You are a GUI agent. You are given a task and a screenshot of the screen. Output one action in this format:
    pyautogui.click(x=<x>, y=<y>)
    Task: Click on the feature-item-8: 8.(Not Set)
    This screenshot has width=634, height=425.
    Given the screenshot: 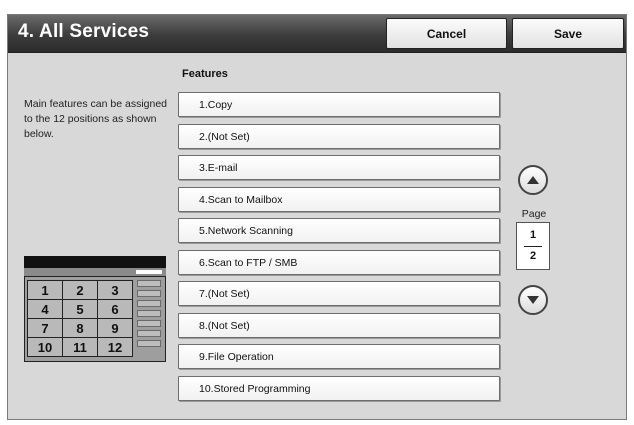 What is the action you would take?
    pyautogui.click(x=339, y=325)
    